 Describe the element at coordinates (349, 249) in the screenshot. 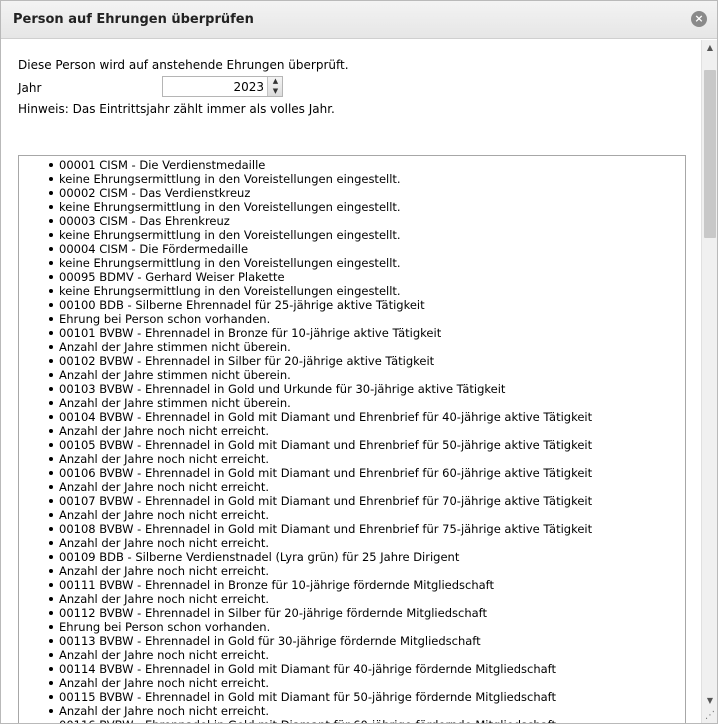

I see `list-item: 00004 CISM - Die Fördermedaille` at that location.